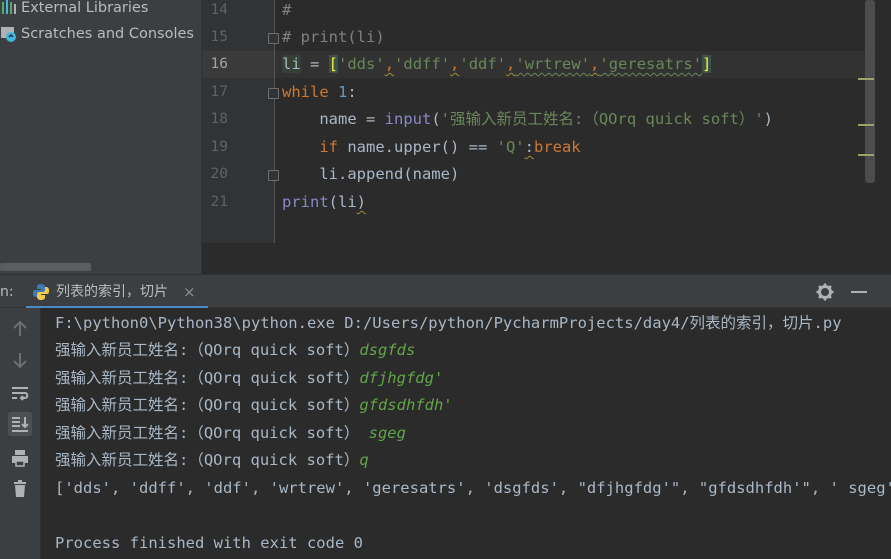 Image resolution: width=891 pixels, height=559 pixels. Describe the element at coordinates (219, 174) in the screenshot. I see `line-number: 20` at that location.